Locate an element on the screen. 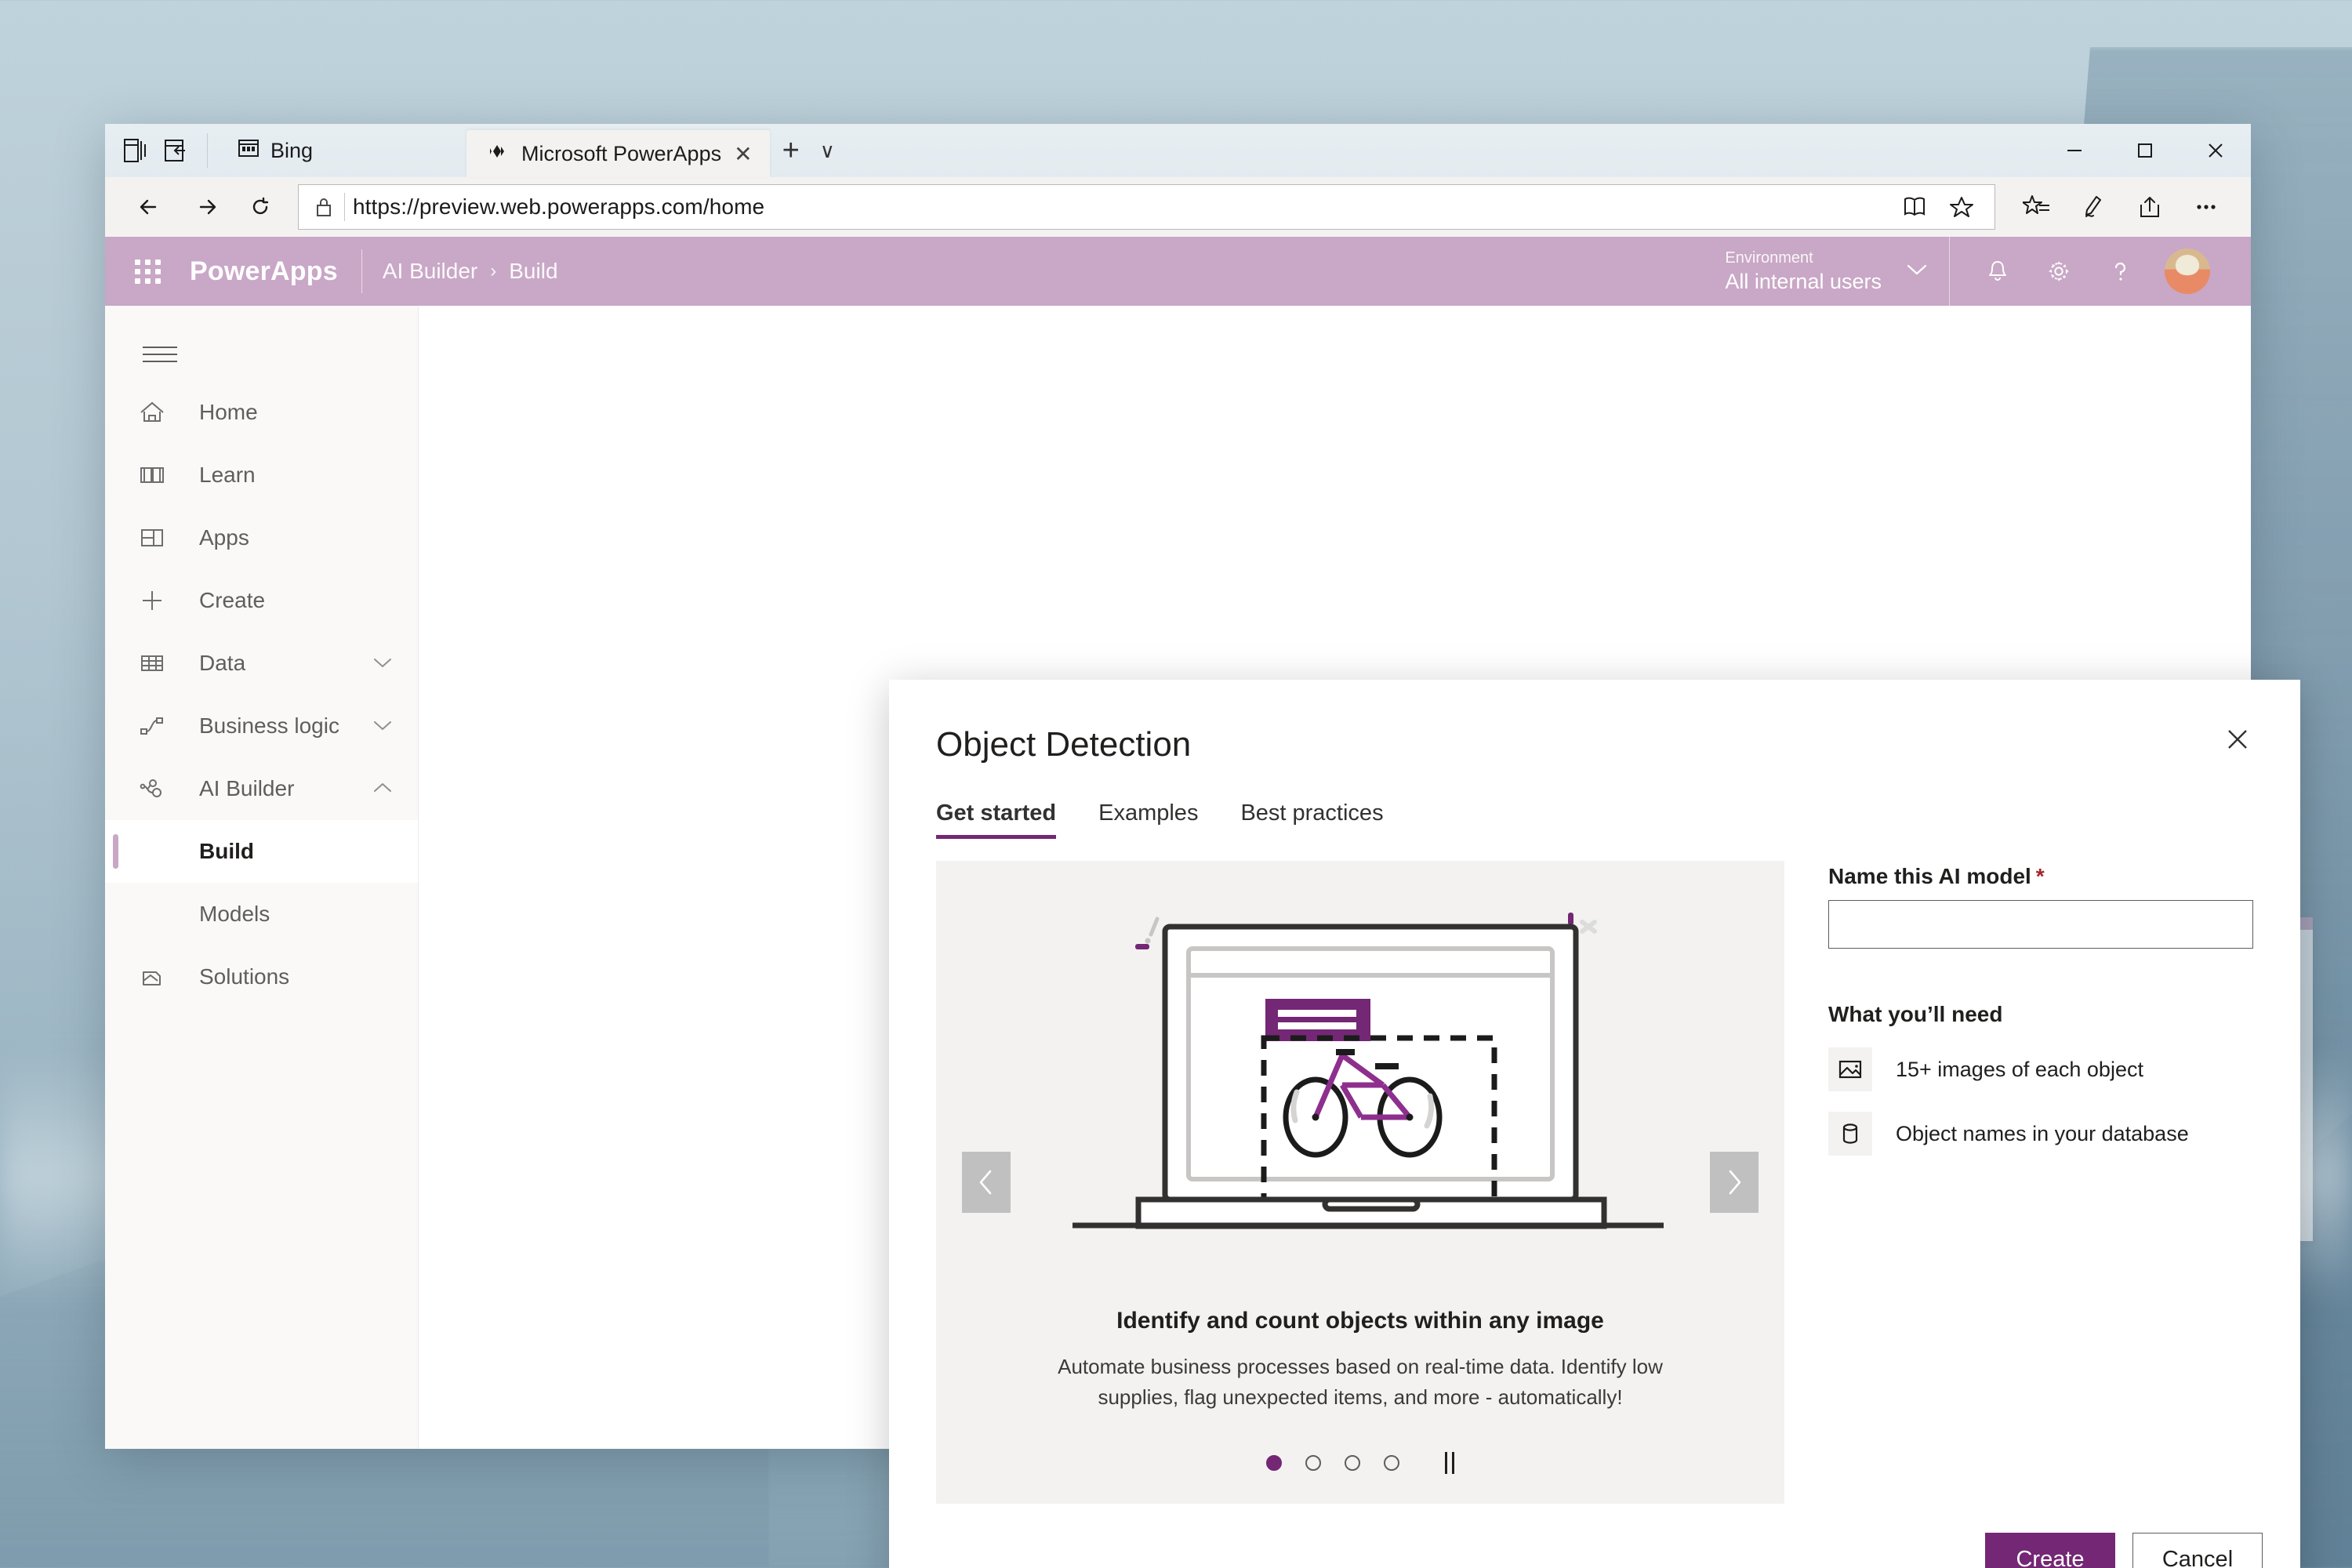  titlebar-left-icons is located at coordinates (164, 150).